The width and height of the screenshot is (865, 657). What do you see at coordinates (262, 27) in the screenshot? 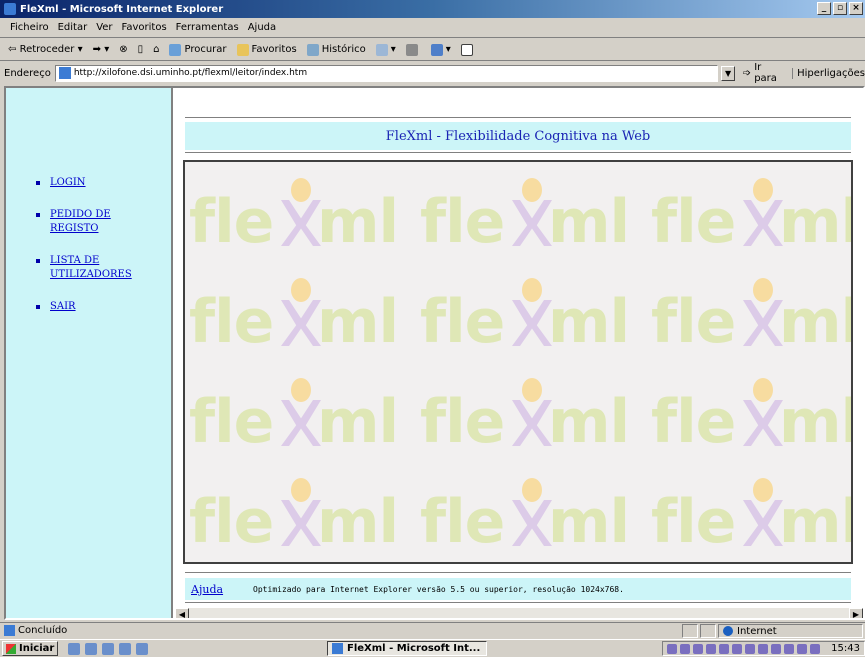
I see `menu-ajuda: Ajuda` at bounding box center [262, 27].